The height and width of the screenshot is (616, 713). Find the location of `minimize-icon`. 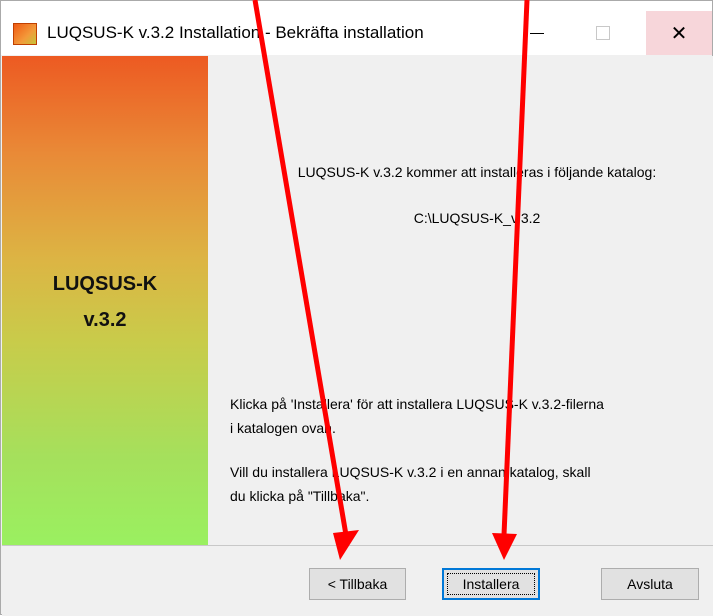

minimize-icon is located at coordinates (537, 33).